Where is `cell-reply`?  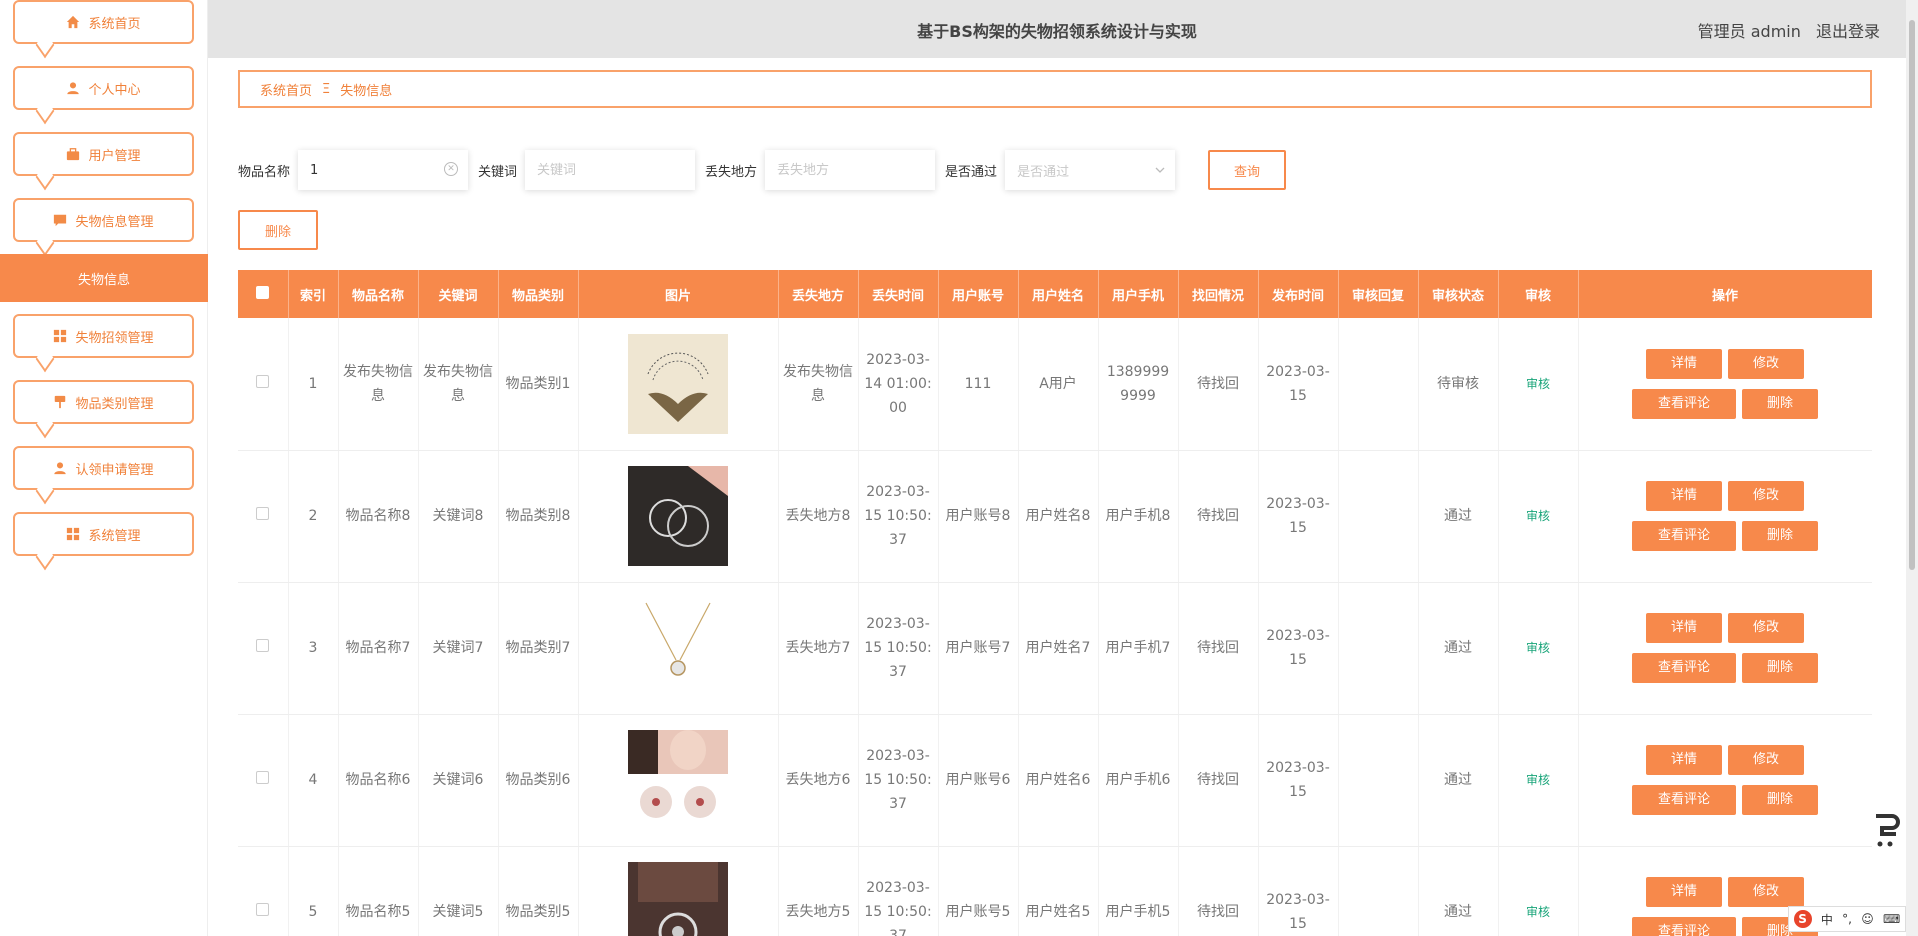
cell-reply is located at coordinates (1378, 891).